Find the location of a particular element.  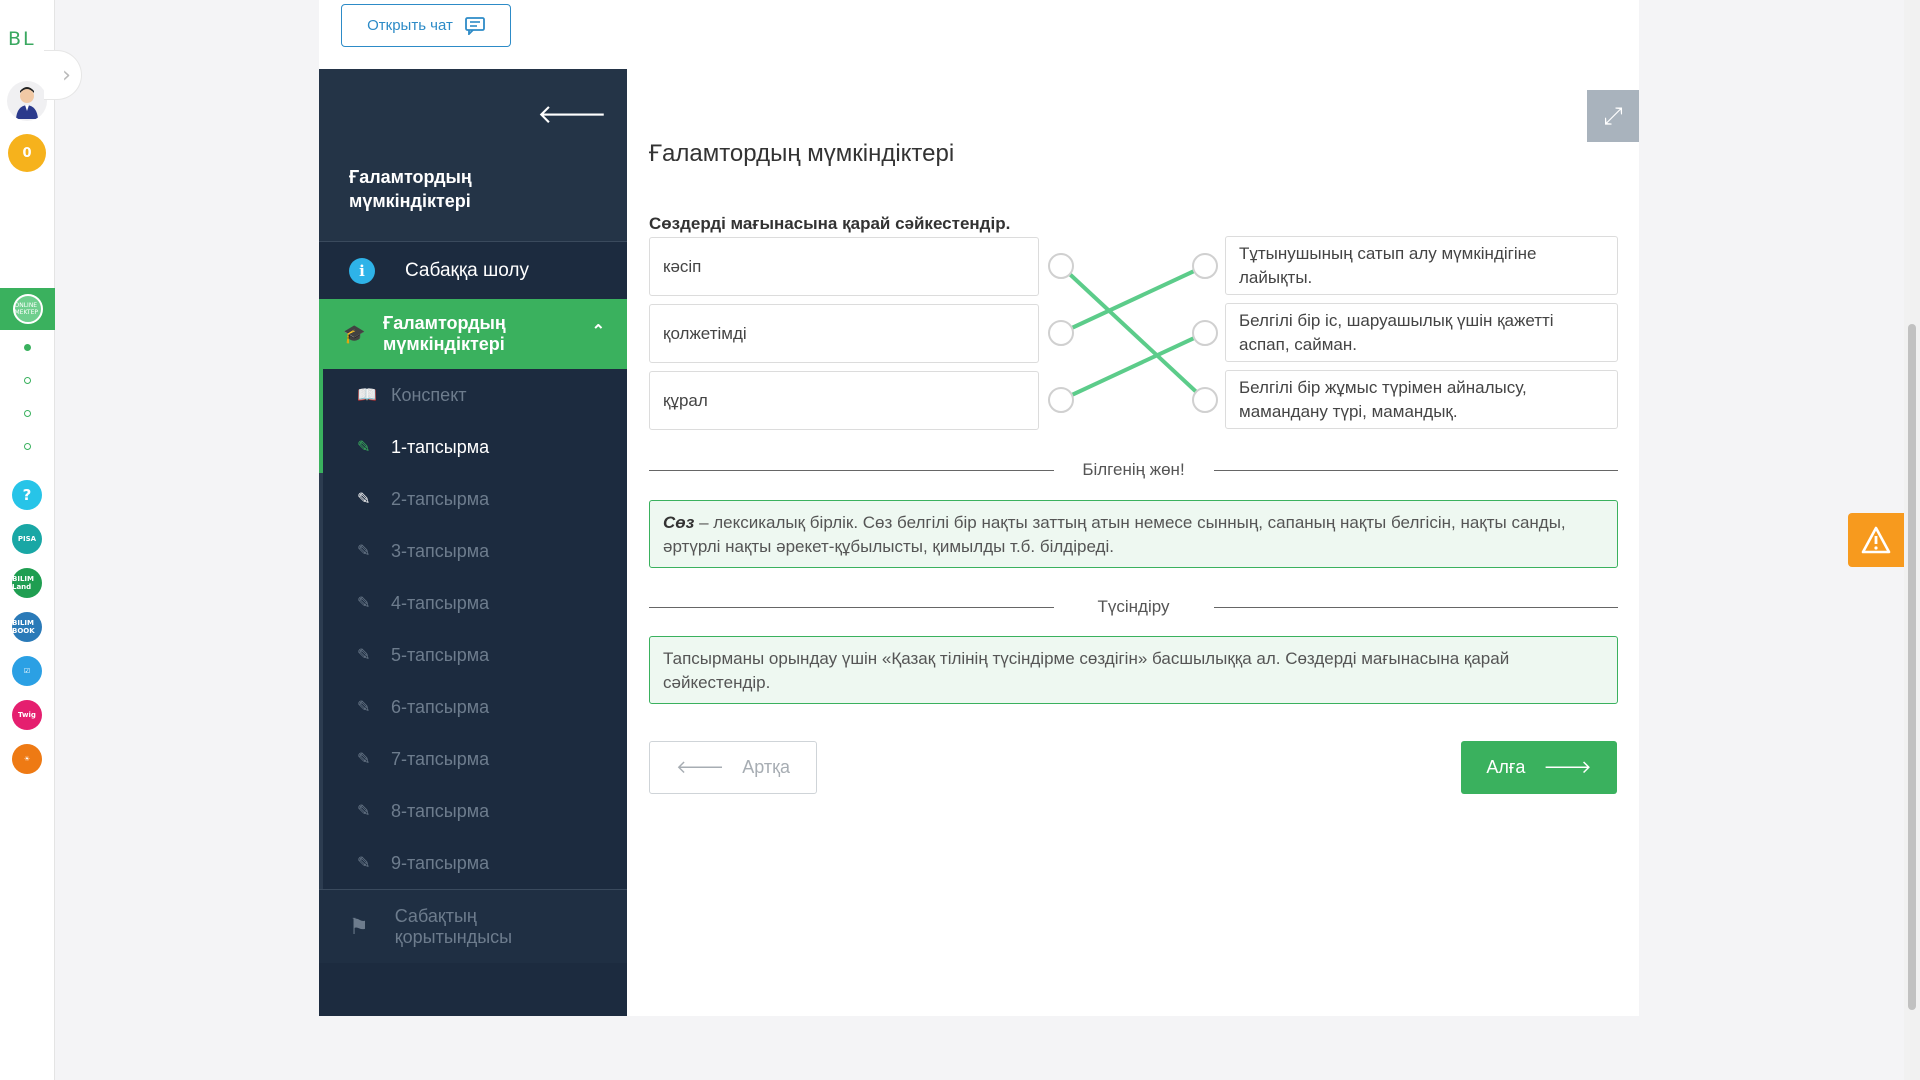

match-left-item: қолжетімді is located at coordinates (844, 333).